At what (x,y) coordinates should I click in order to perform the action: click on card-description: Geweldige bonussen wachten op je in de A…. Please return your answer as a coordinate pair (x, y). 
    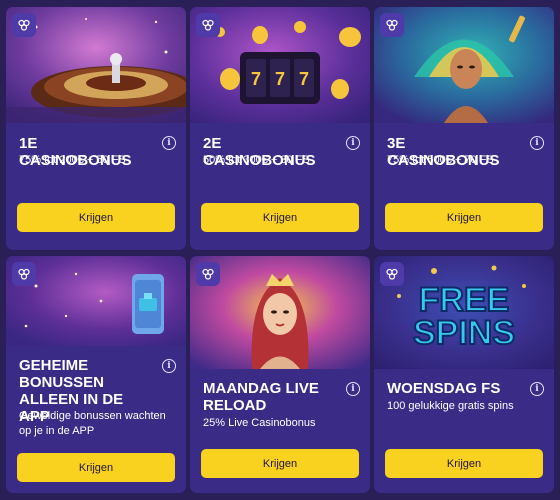
    Looking at the image, I should click on (92, 423).